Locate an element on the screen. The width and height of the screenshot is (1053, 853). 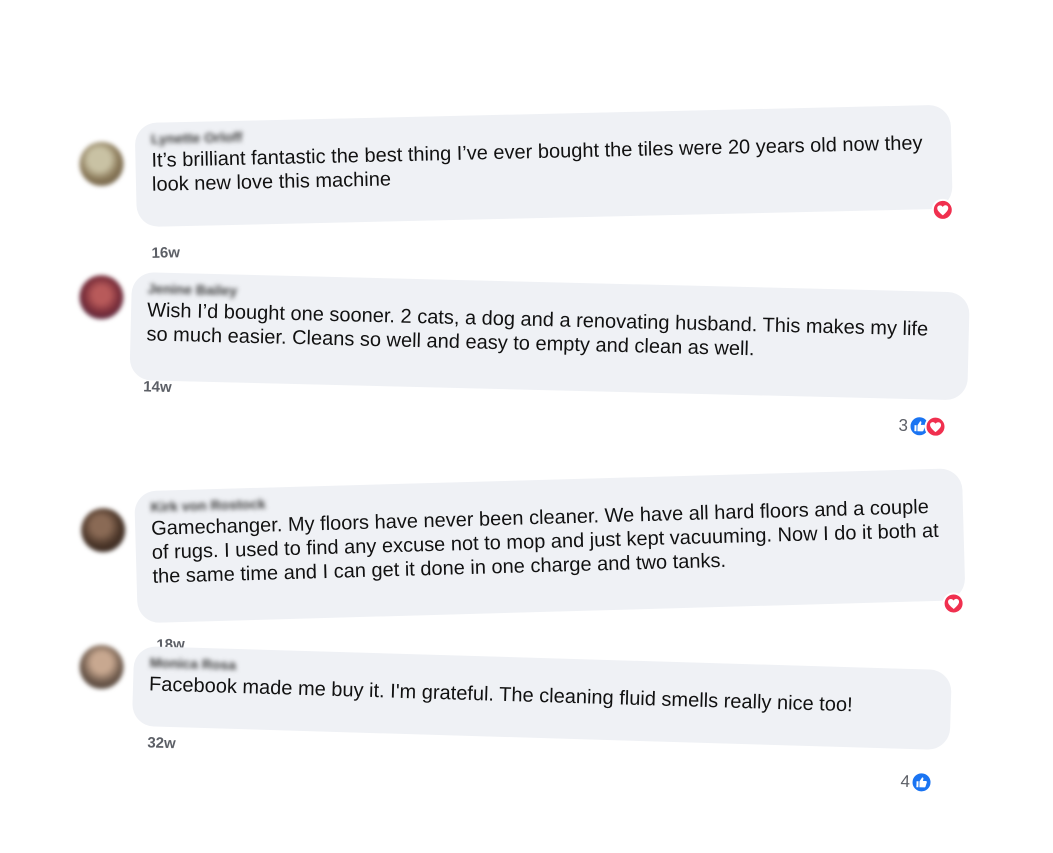
like-icon is located at coordinates (922, 782).